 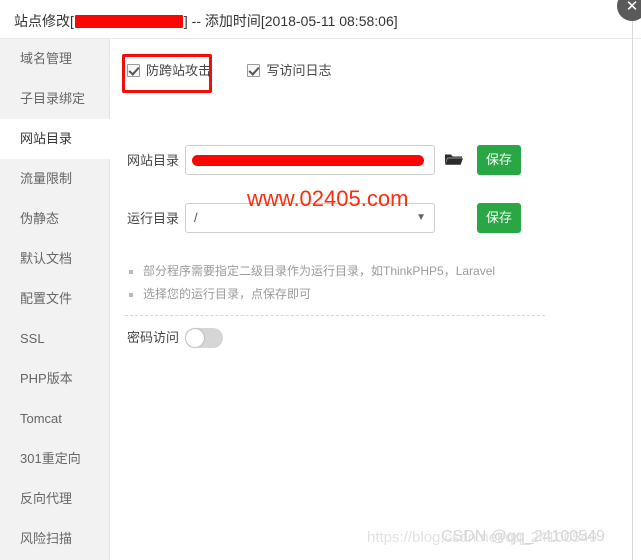 I want to click on sidebar-item-ssl: SSL, so click(x=54, y=339).